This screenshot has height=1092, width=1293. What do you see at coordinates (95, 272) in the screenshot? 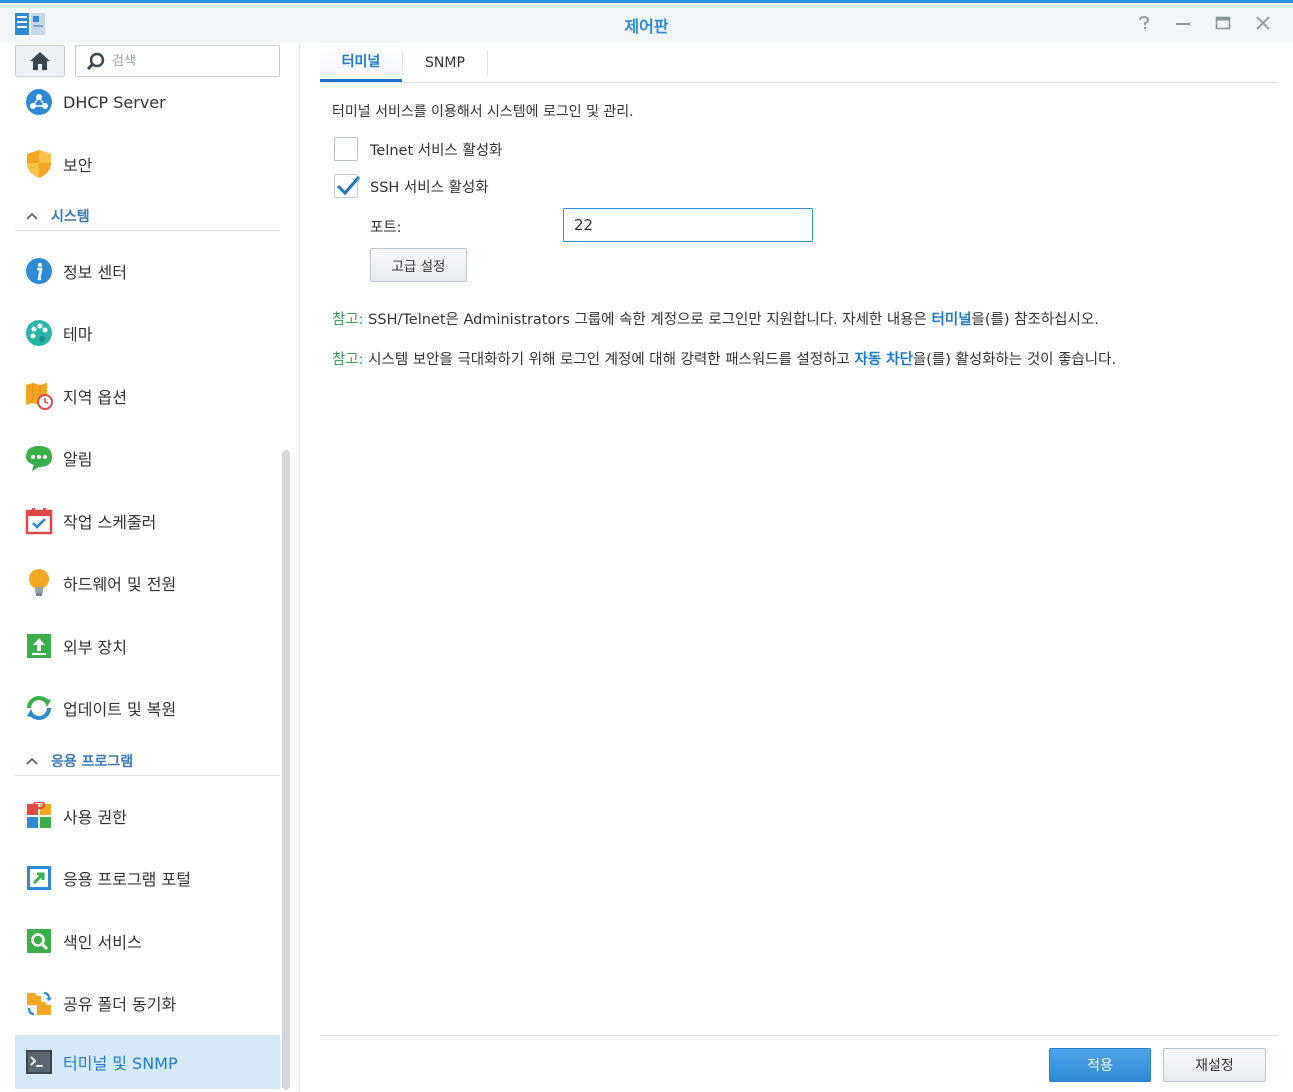
I see `sidebar-item-label: 정보 센터` at bounding box center [95, 272].